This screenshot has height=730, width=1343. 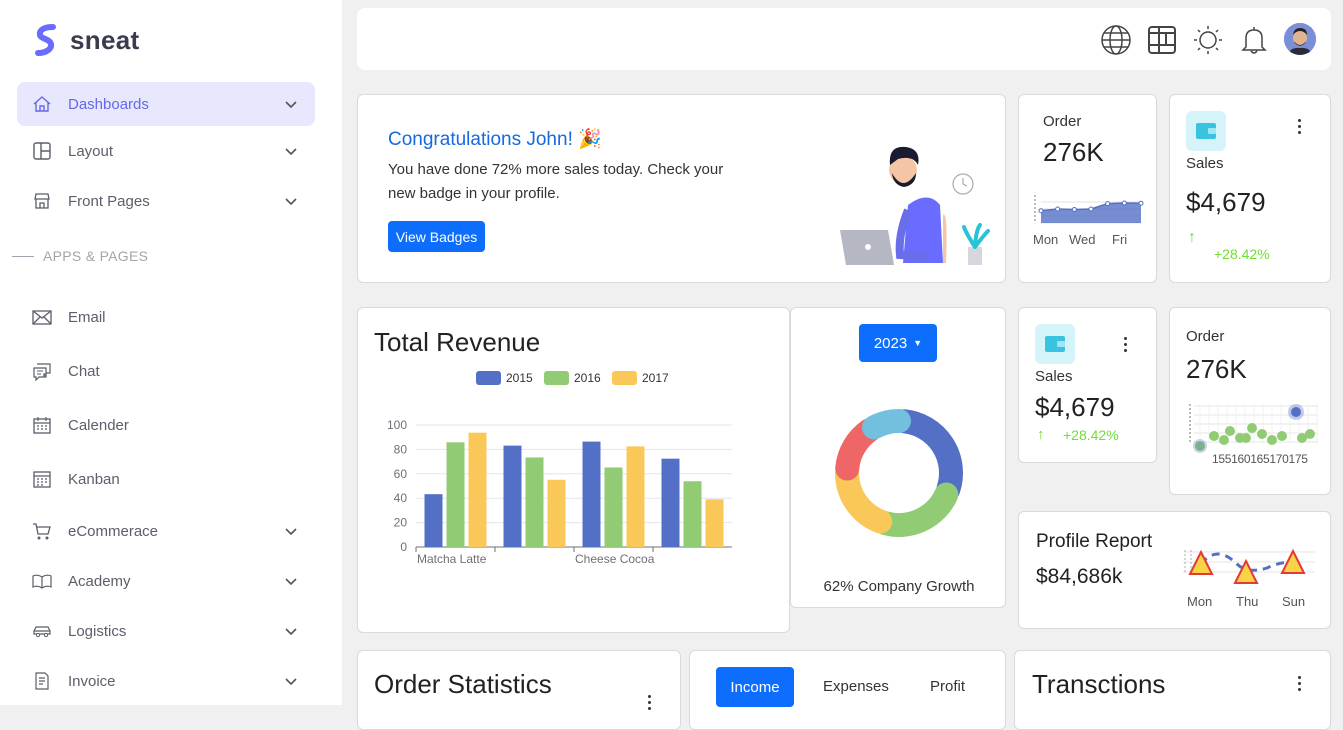 What do you see at coordinates (890, 343) in the screenshot?
I see `year-label: 2023` at bounding box center [890, 343].